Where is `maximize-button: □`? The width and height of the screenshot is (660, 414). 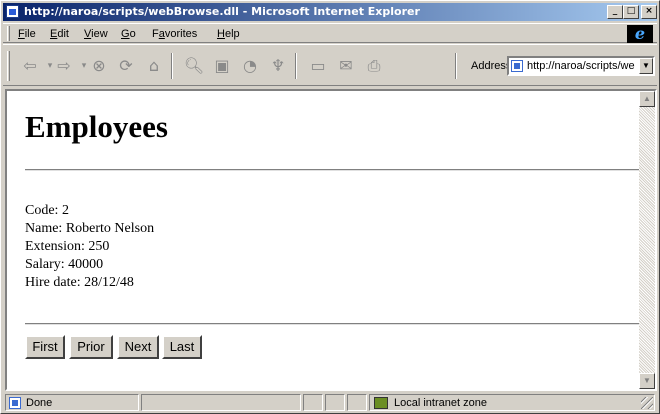
maximize-button: □ is located at coordinates (631, 12).